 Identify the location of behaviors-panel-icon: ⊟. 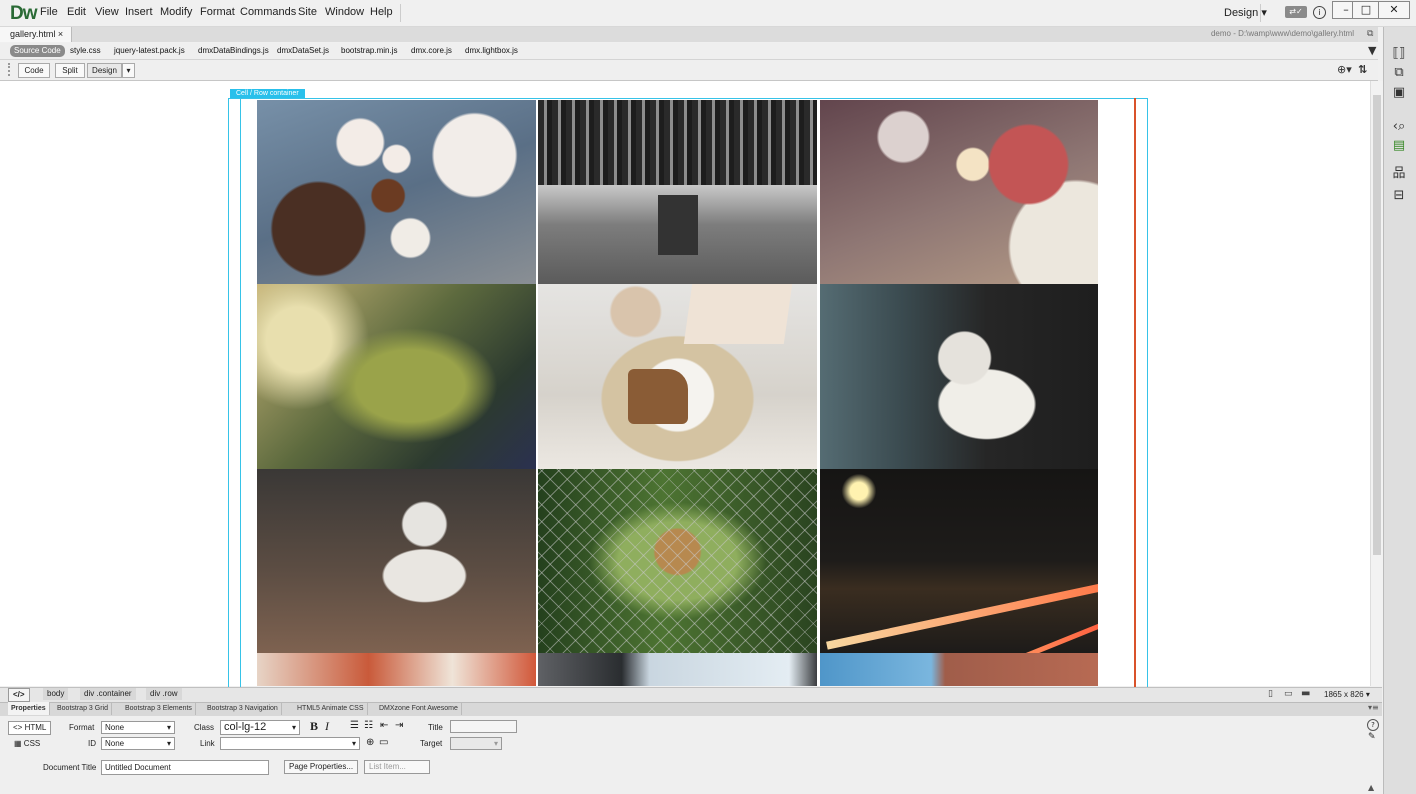
(1399, 196).